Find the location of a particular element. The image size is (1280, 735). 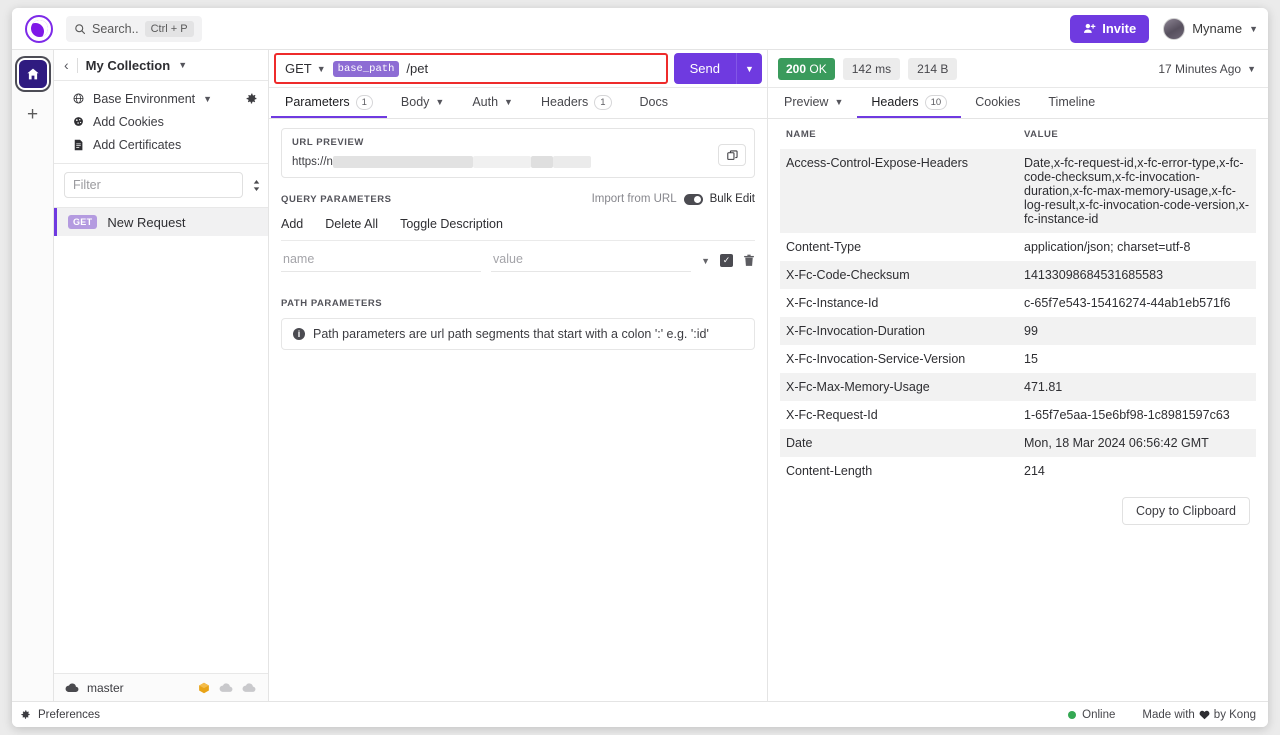

bulk-edit-label: Bulk Edit is located at coordinates (732, 199).